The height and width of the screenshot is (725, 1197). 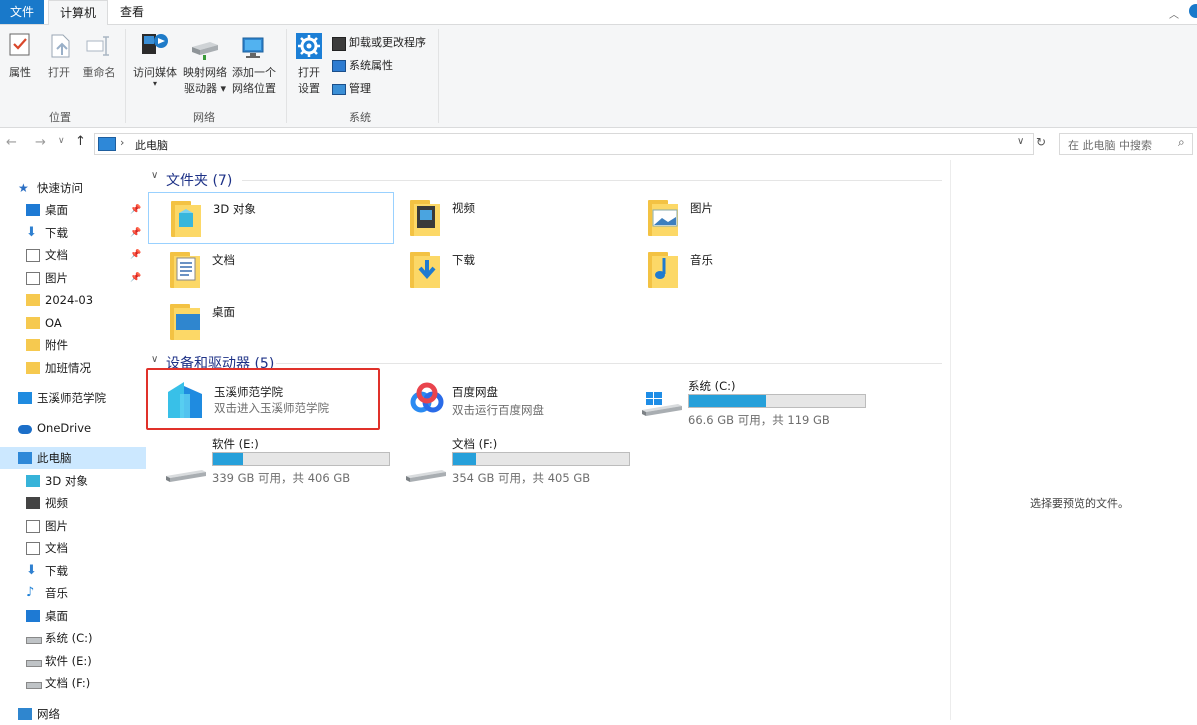 I want to click on cloud-icon, so click(x=25, y=429).